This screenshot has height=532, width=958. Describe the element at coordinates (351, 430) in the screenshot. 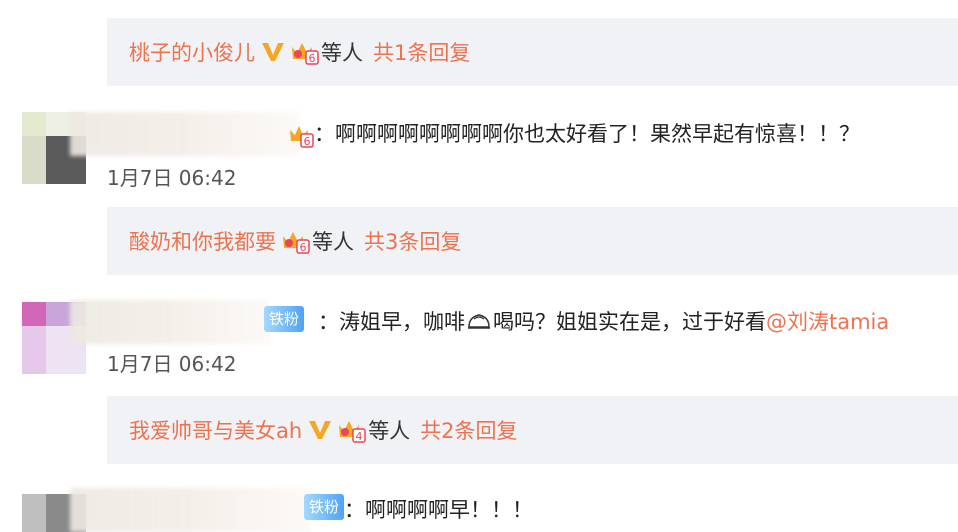

I see `crown-fan-icon: 4` at that location.